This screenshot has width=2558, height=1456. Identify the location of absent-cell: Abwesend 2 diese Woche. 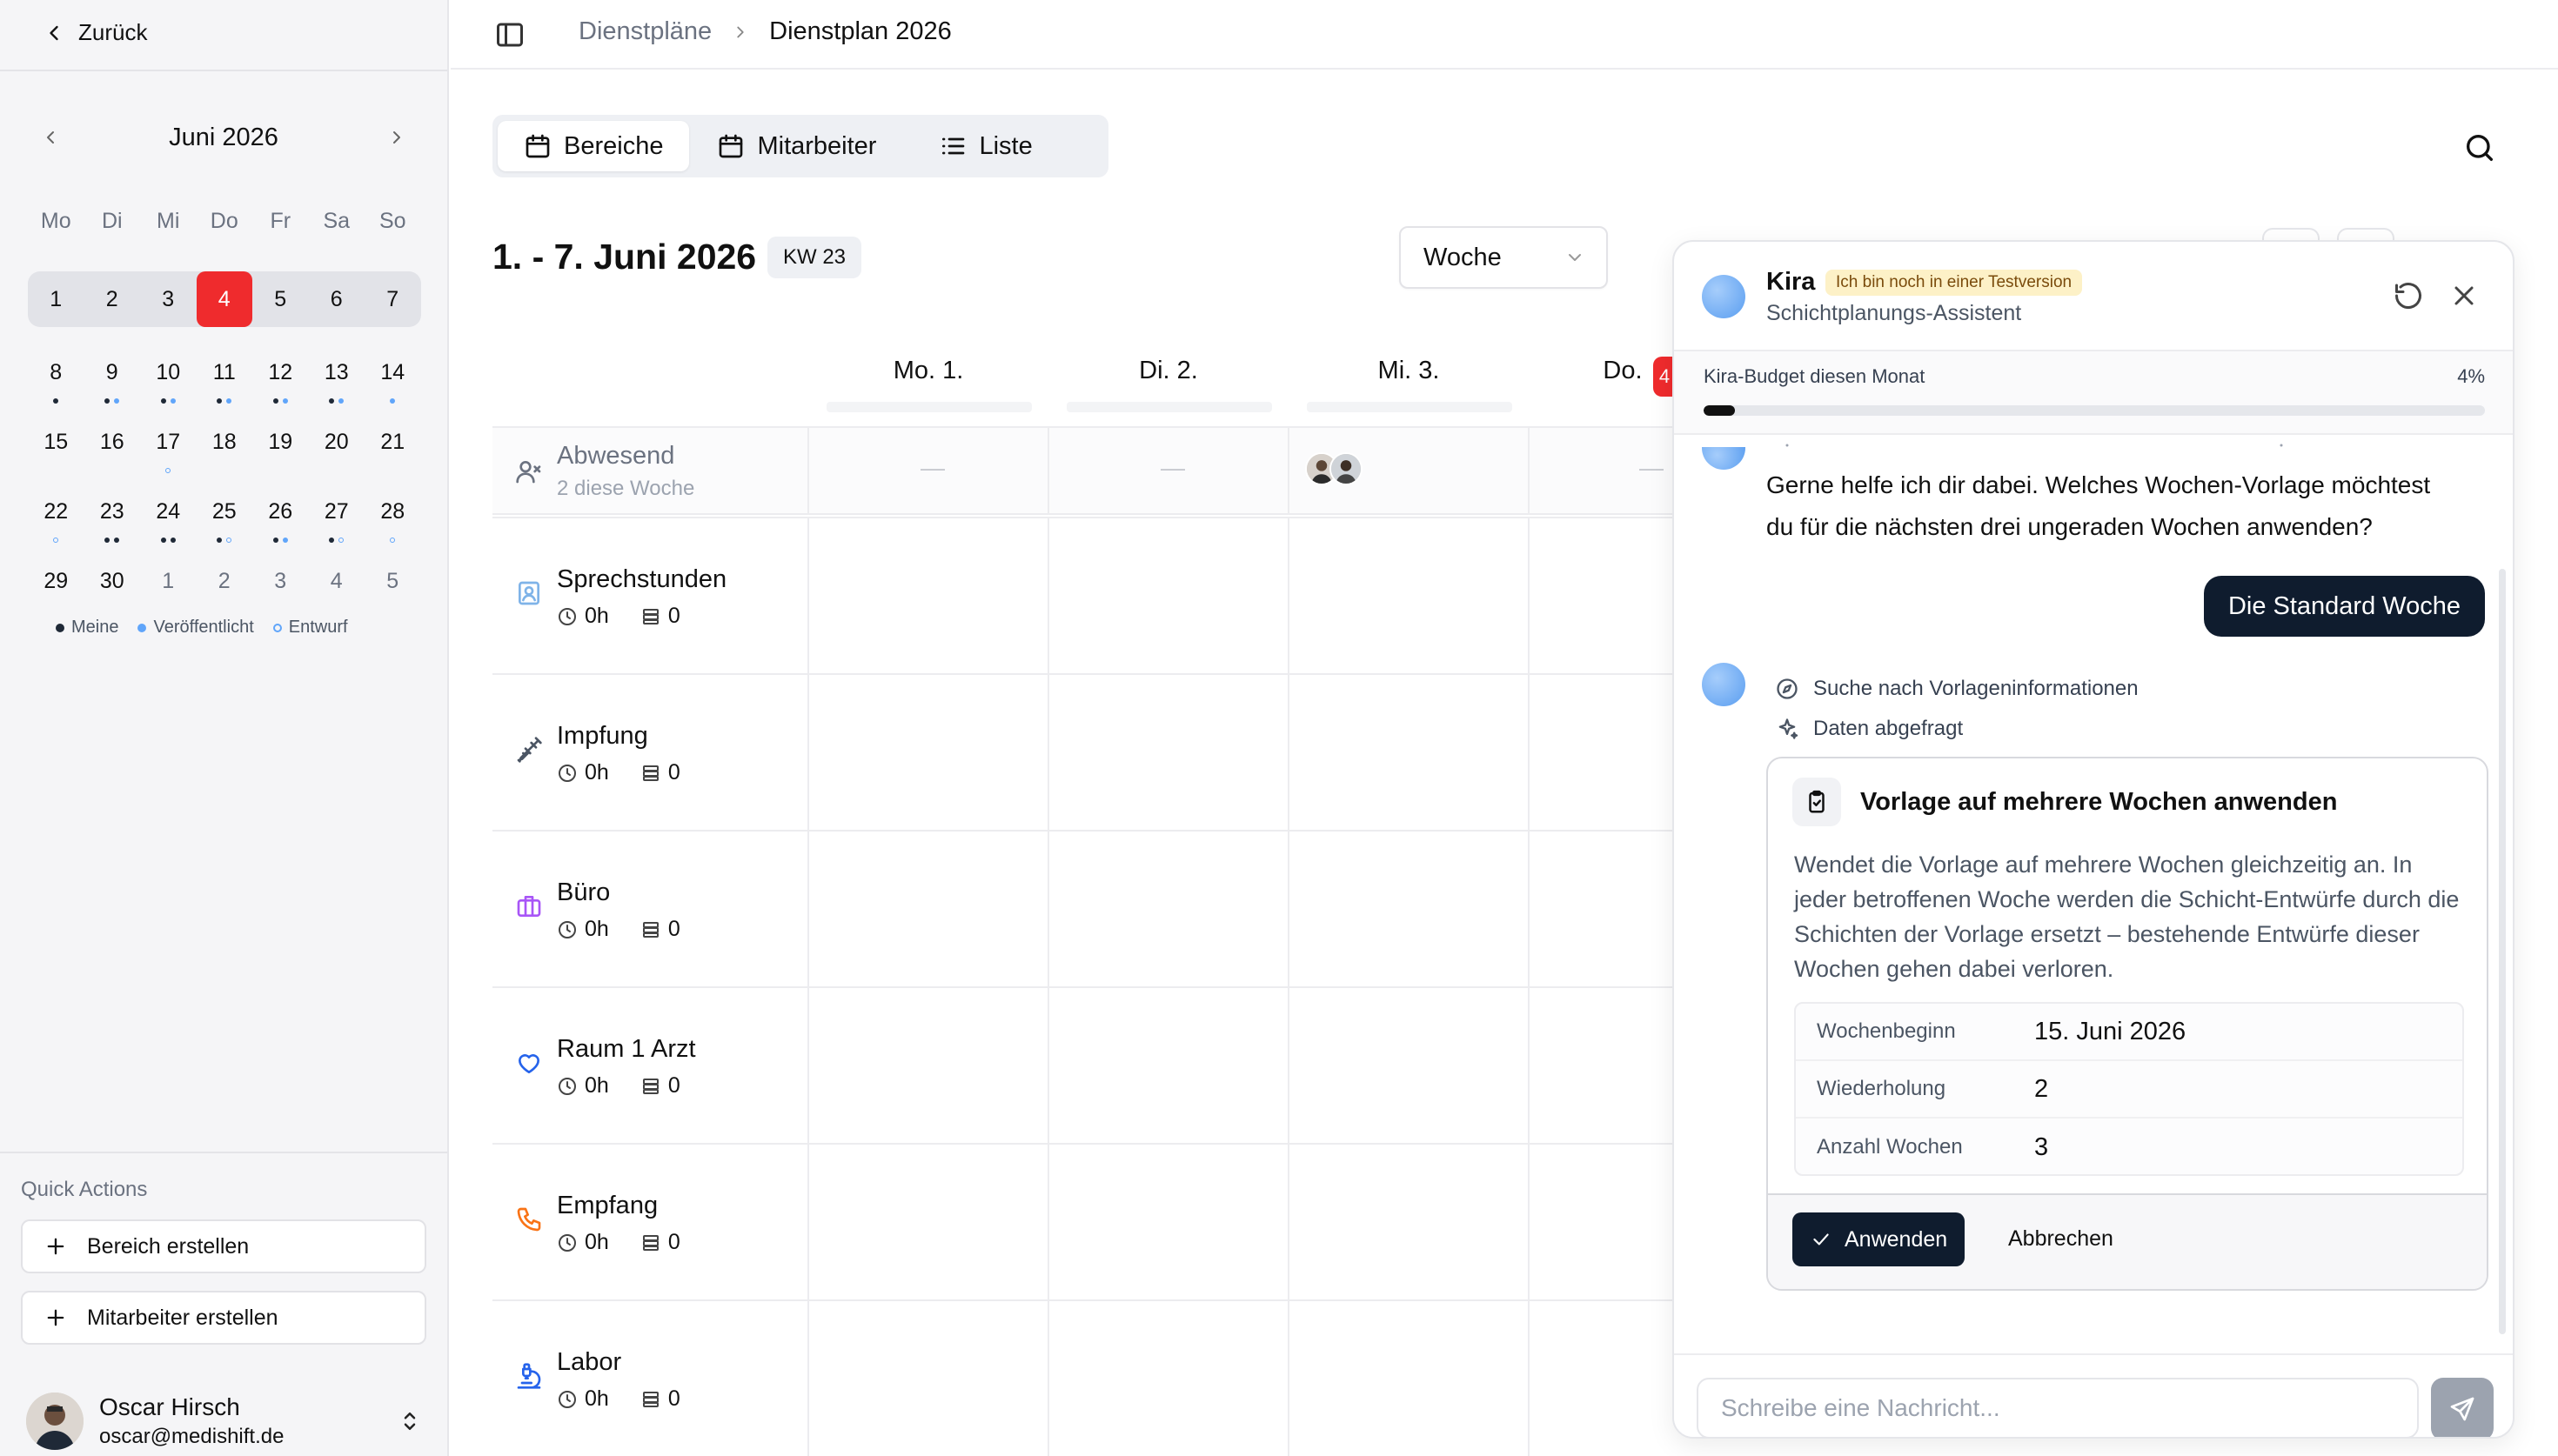
(650, 470).